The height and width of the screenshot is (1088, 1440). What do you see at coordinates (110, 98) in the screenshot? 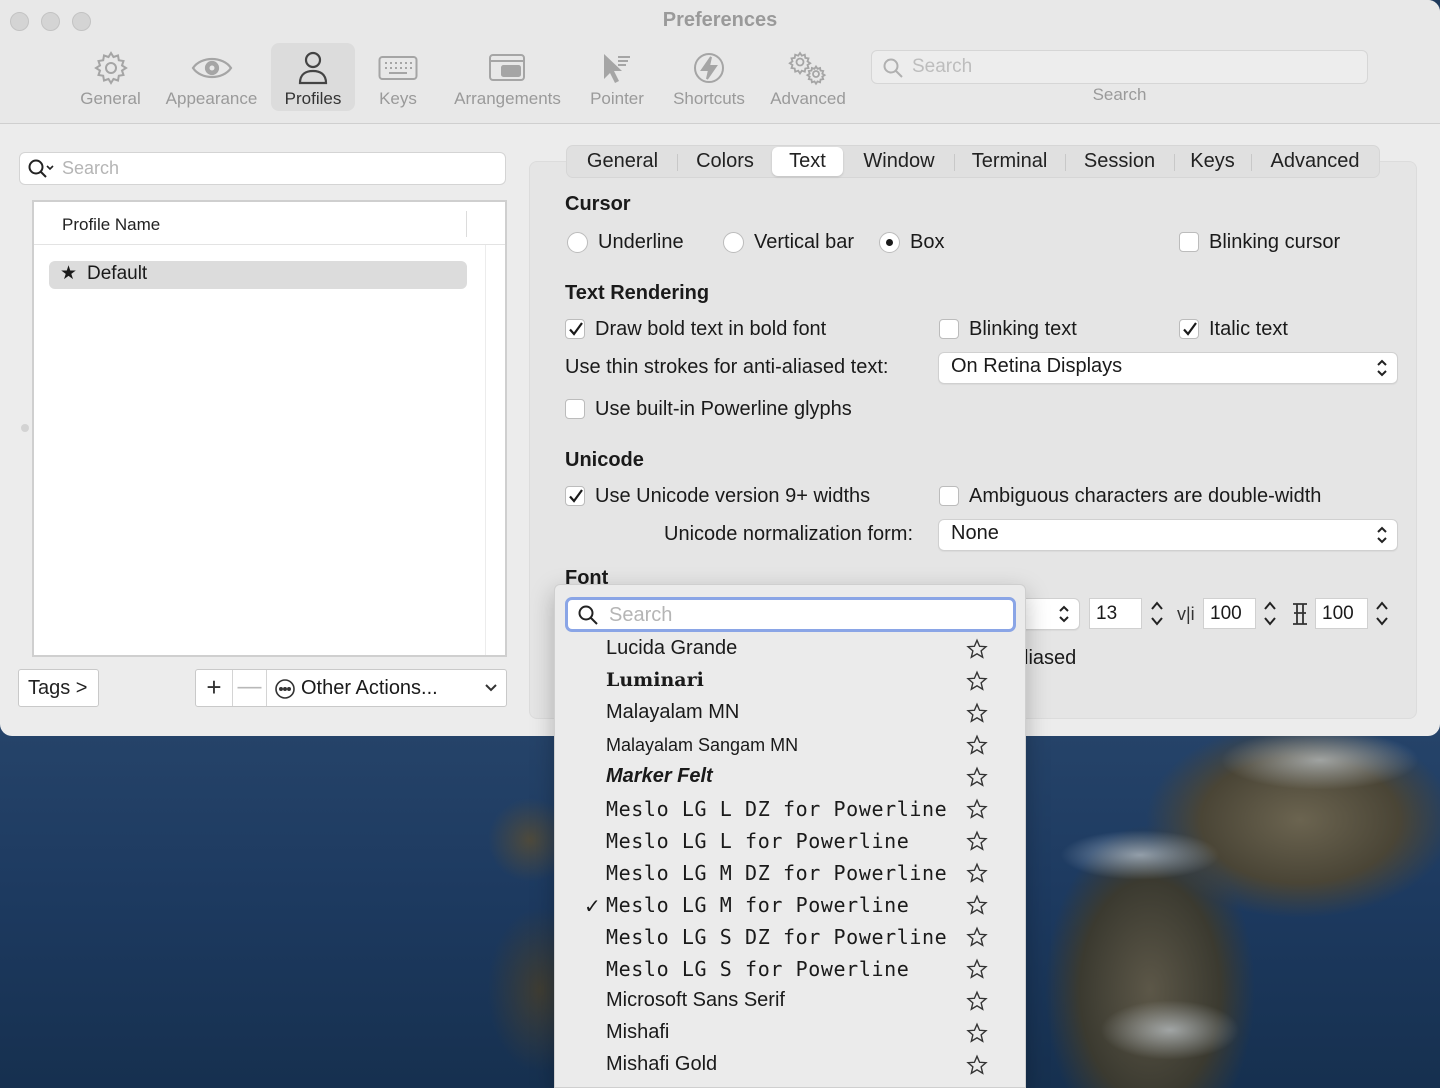
I see `toolbar-label: General` at bounding box center [110, 98].